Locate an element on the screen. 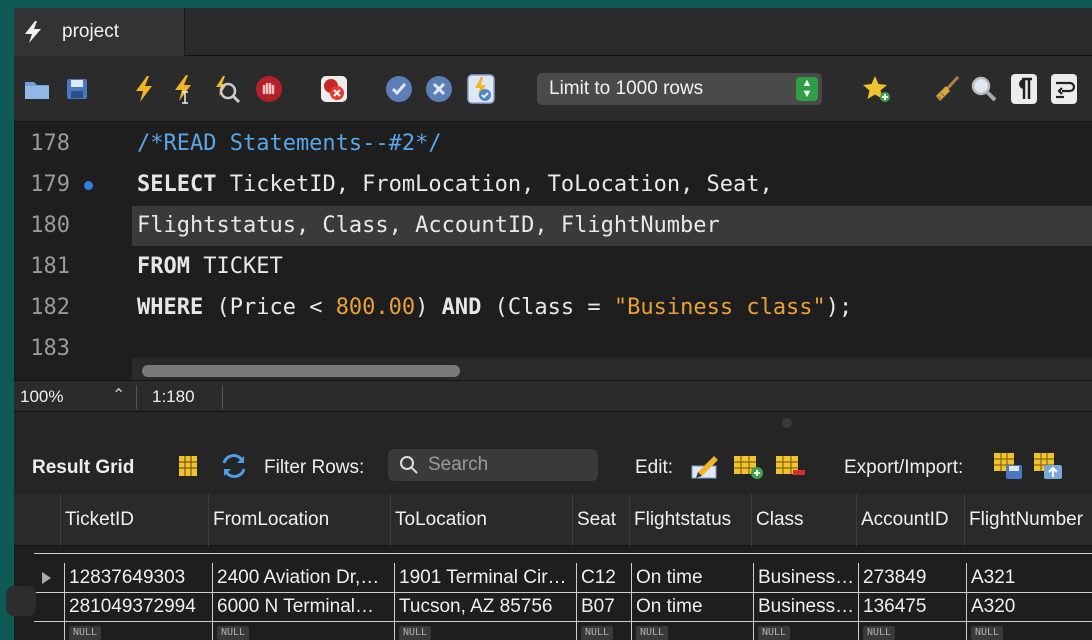 This screenshot has width=1092, height=640. filter-rows-label: Filter Rows: is located at coordinates (314, 467).